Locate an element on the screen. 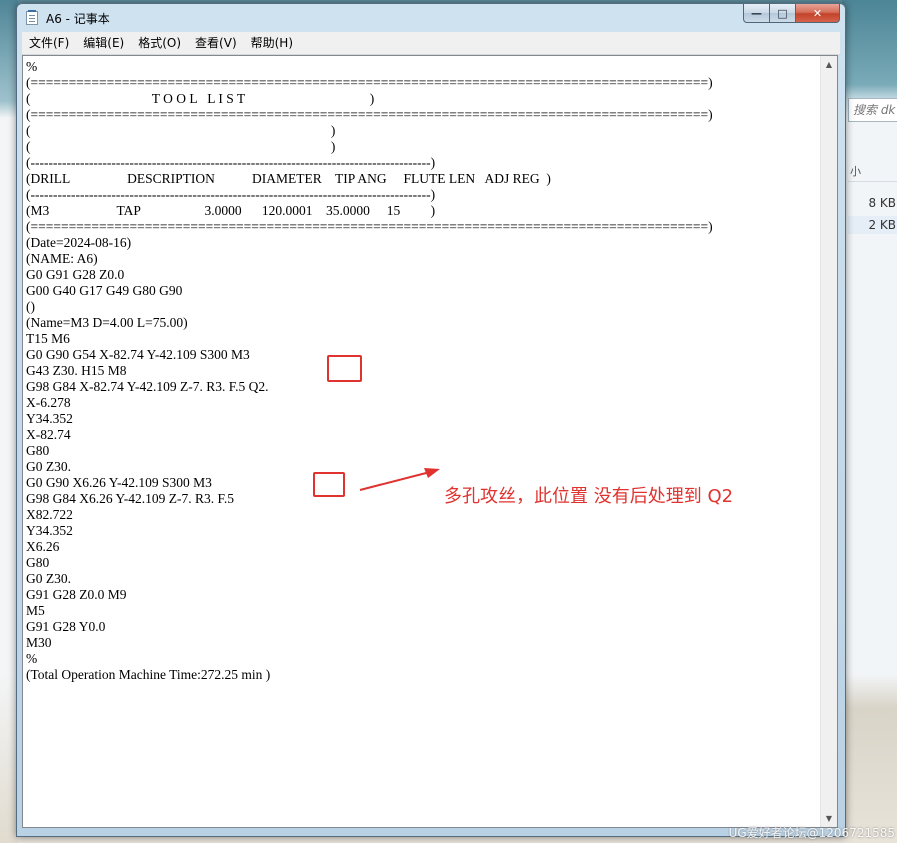  window-title: A6 - 记事本 is located at coordinates (78, 19).